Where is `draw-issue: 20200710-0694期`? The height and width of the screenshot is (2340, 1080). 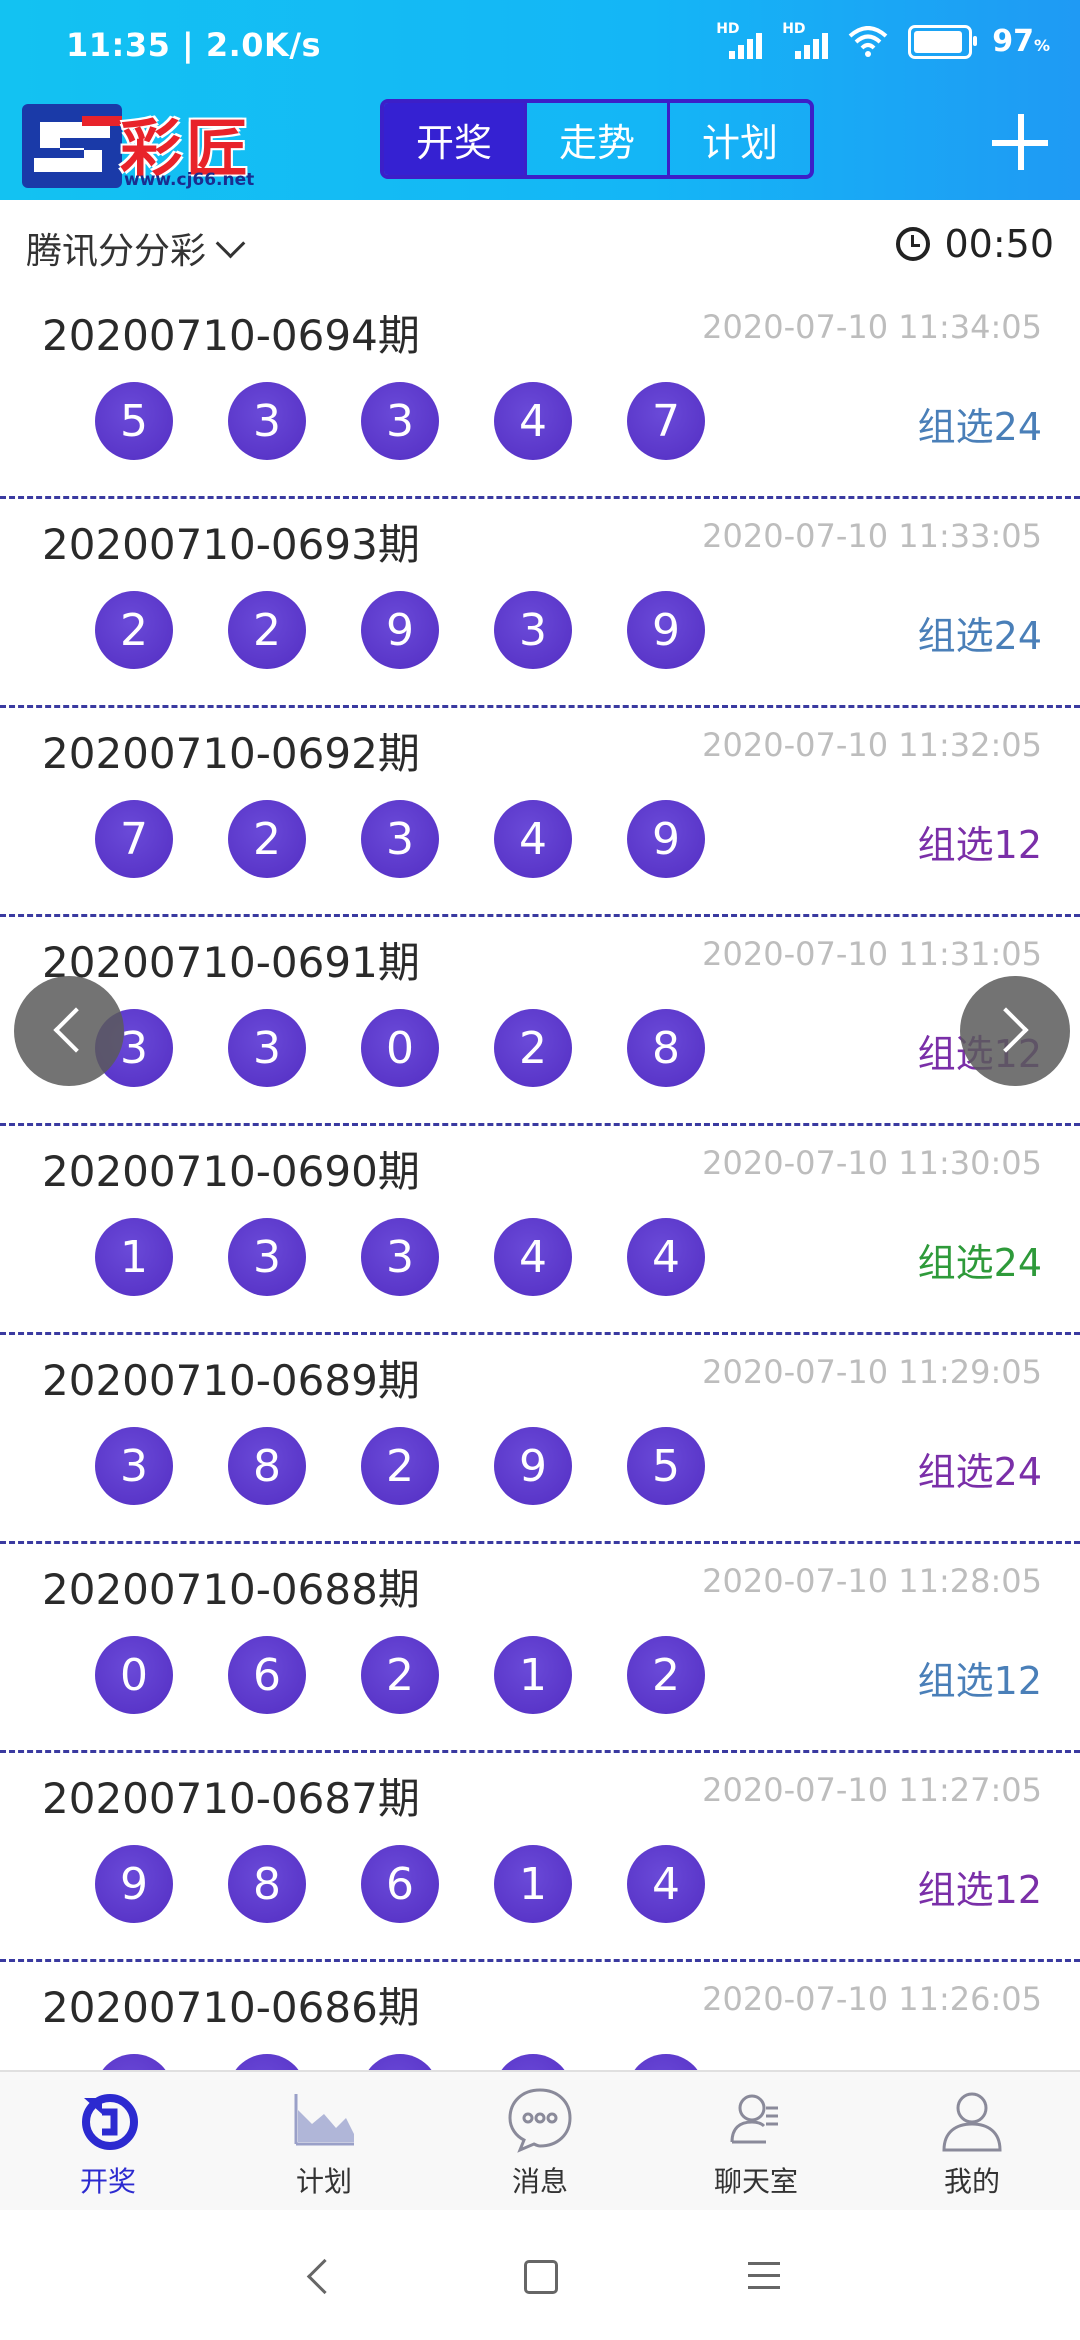 draw-issue: 20200710-0694期 is located at coordinates (231, 335).